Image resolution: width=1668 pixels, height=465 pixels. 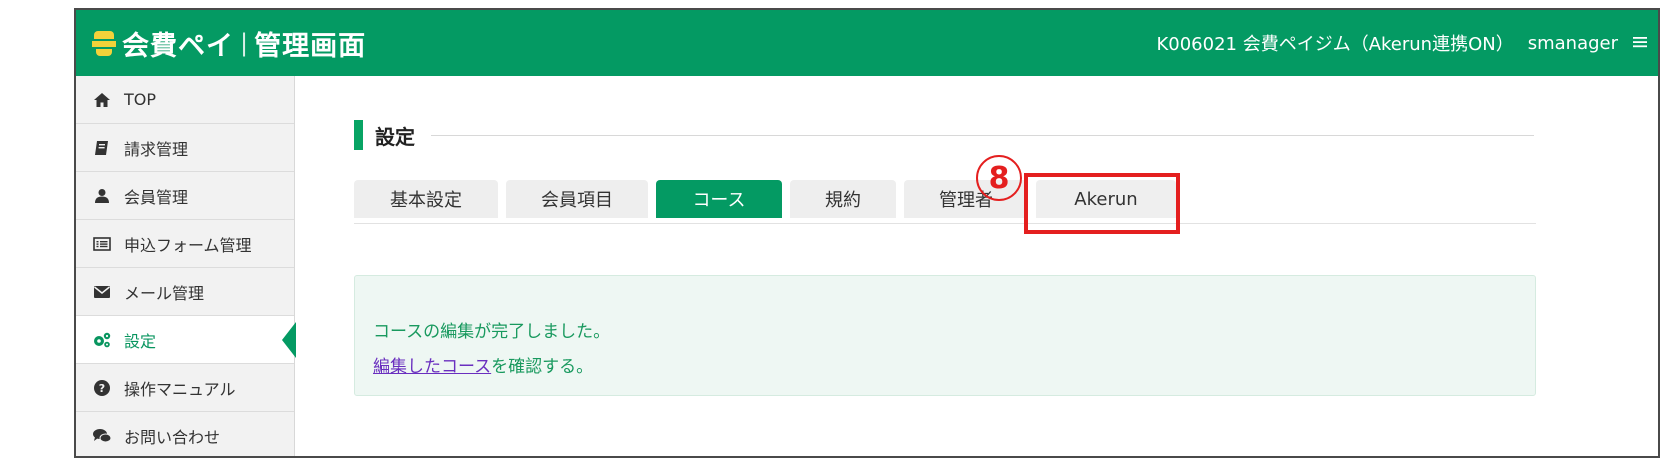 I want to click on gears-icon, so click(x=102, y=340).